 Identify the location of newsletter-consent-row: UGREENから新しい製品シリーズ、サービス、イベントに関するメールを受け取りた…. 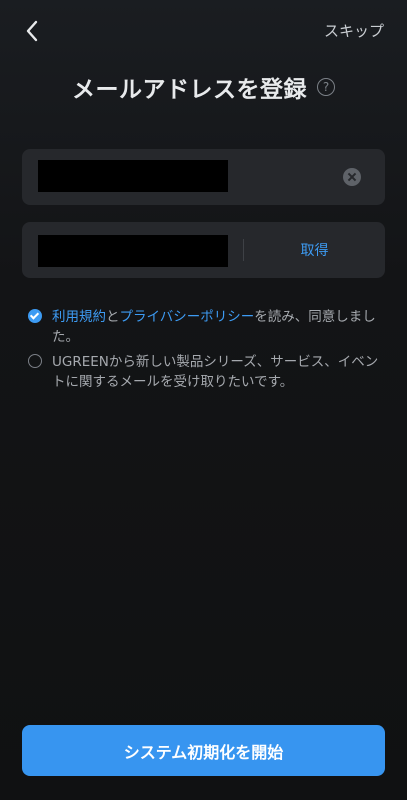
(206, 372).